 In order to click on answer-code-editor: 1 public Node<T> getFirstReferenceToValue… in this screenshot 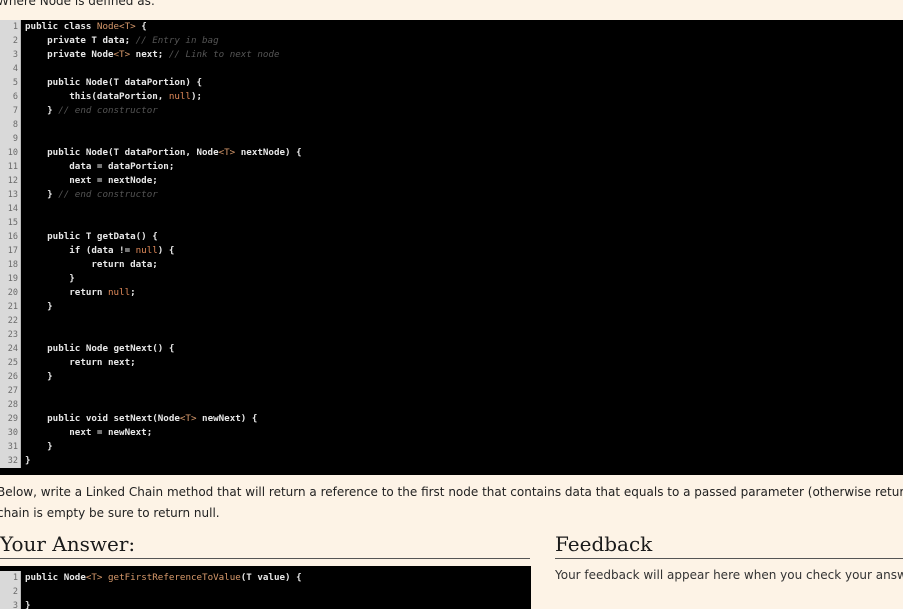, I will do `click(265, 587)`.